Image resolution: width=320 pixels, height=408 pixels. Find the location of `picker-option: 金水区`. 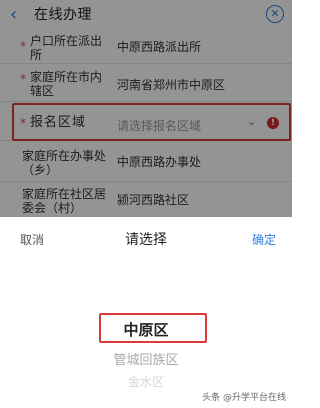

picker-option: 金水区 is located at coordinates (146, 381).